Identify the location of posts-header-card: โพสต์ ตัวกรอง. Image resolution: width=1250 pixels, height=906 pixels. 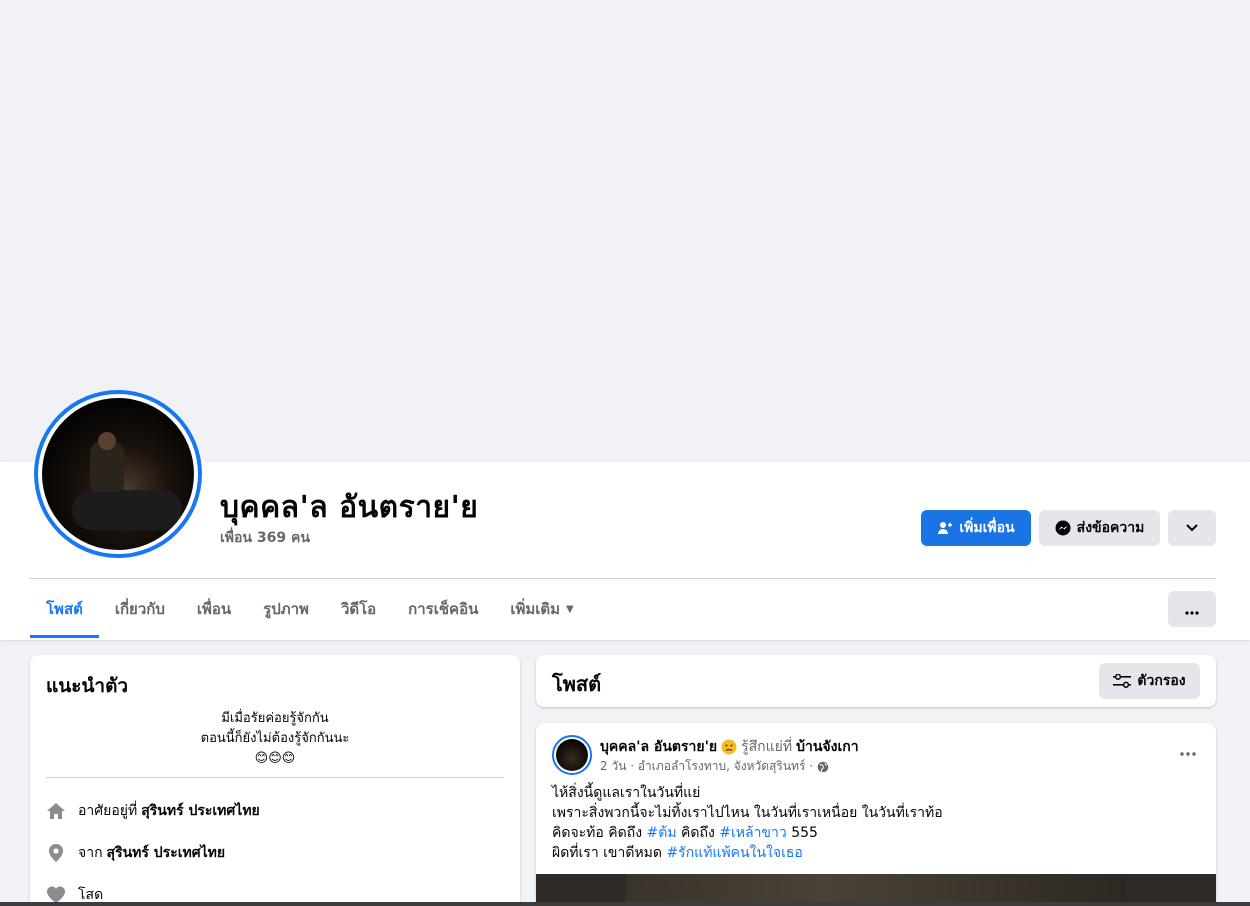
(876, 681).